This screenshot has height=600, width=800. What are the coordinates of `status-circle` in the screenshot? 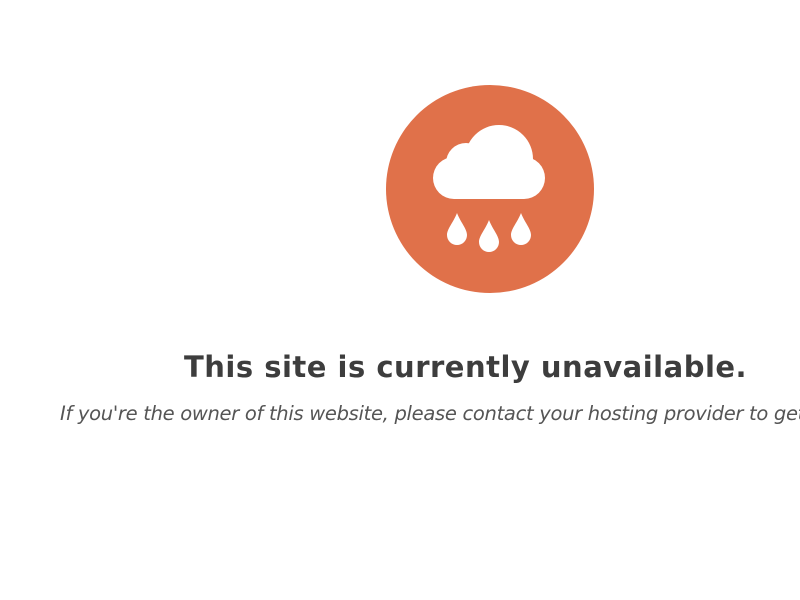 It's located at (490, 189).